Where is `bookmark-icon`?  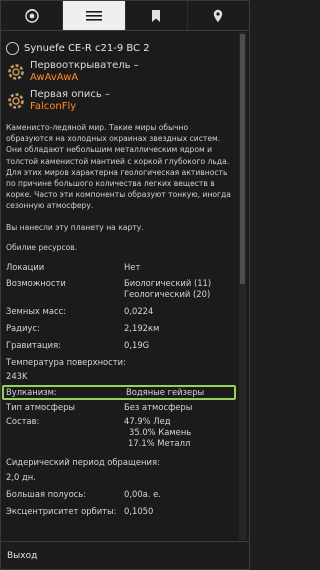 bookmark-icon is located at coordinates (156, 15).